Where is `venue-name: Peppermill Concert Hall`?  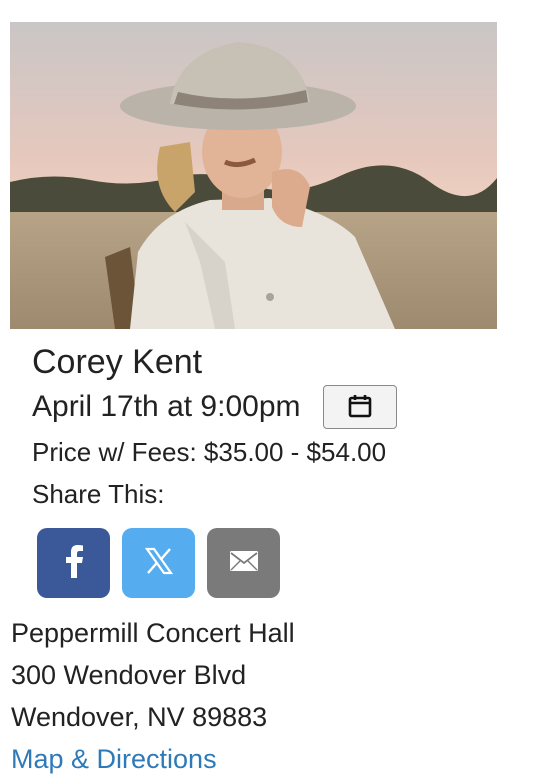
venue-name: Peppermill Concert Hall is located at coordinates (153, 633).